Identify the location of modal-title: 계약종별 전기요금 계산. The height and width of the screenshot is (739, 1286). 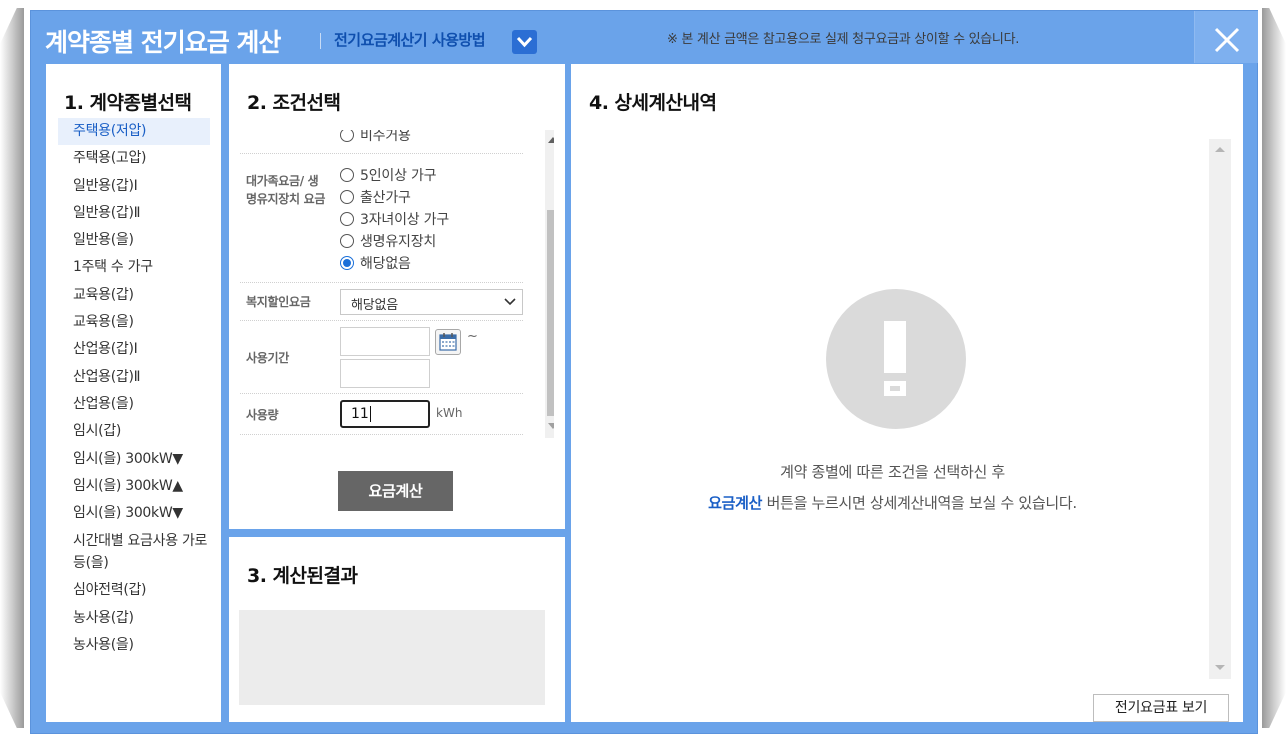
(163, 42).